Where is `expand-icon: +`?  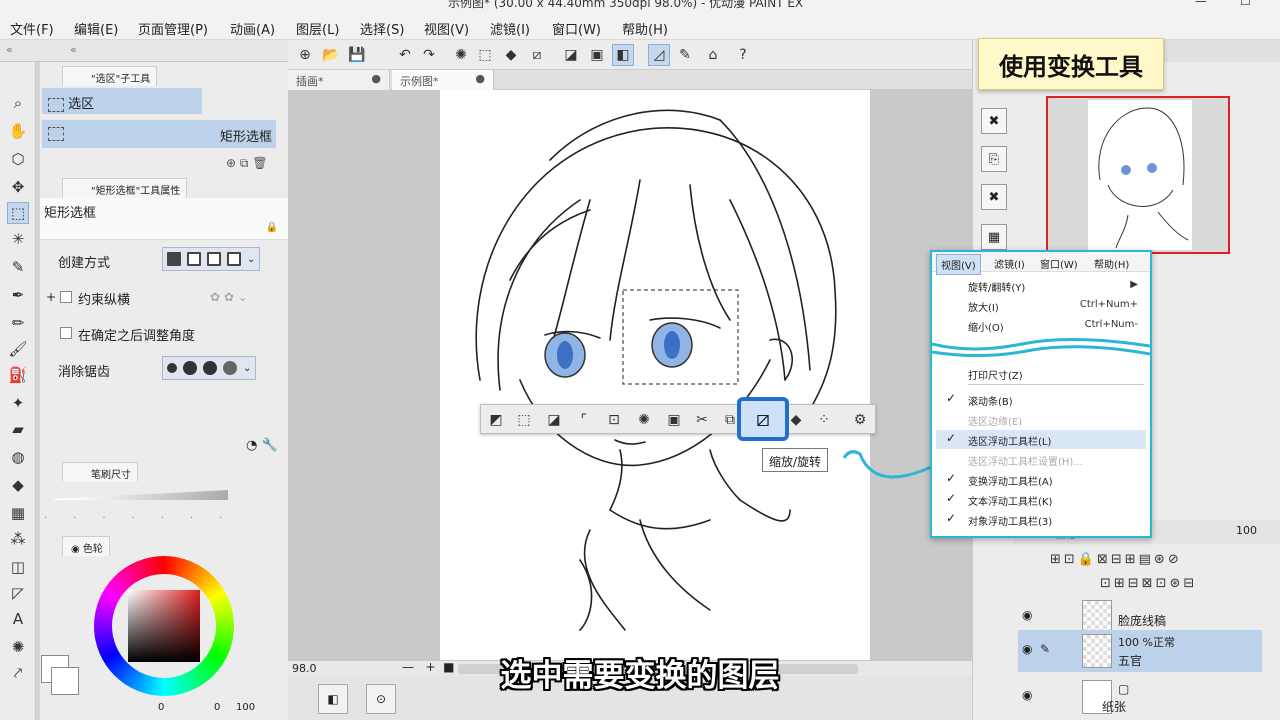
expand-icon: + is located at coordinates (51, 297).